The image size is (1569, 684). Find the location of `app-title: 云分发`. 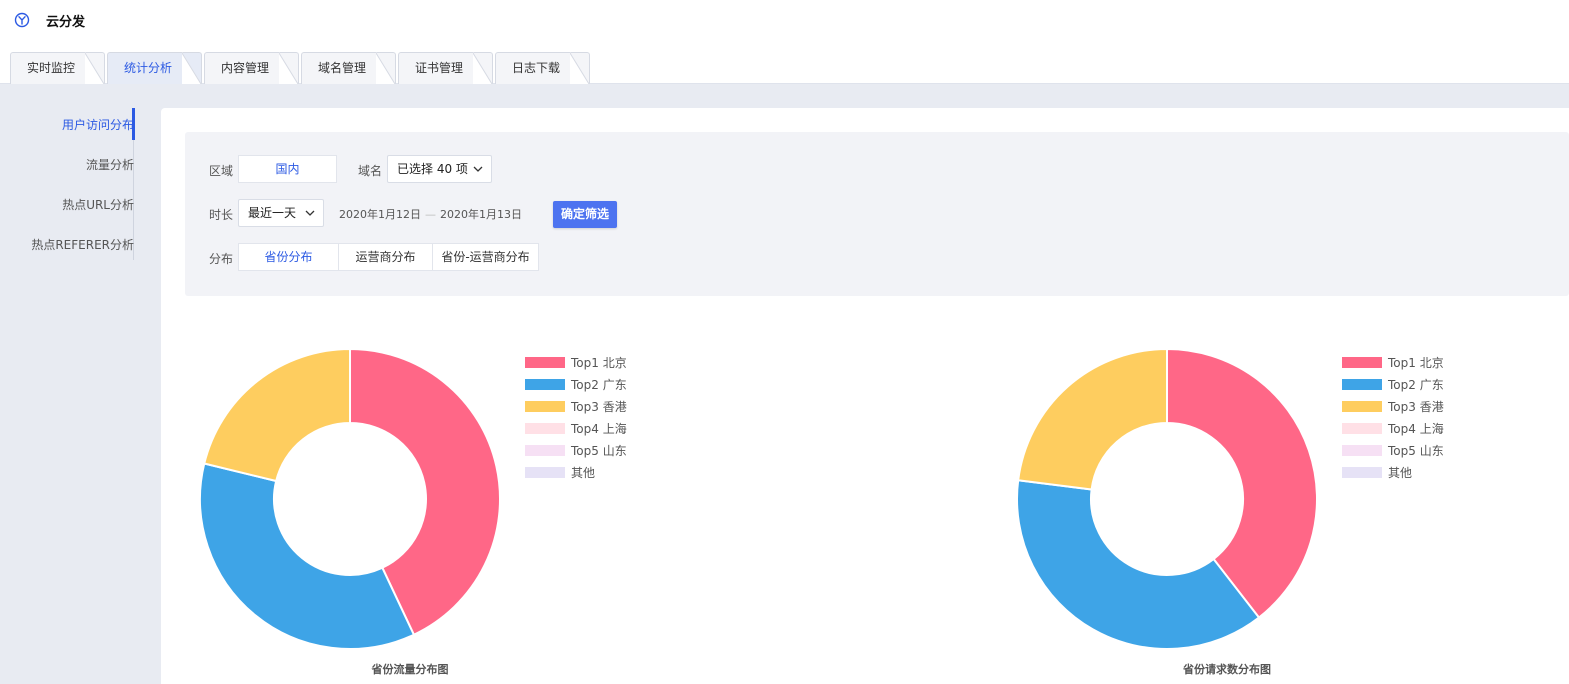

app-title: 云分发 is located at coordinates (66, 22).